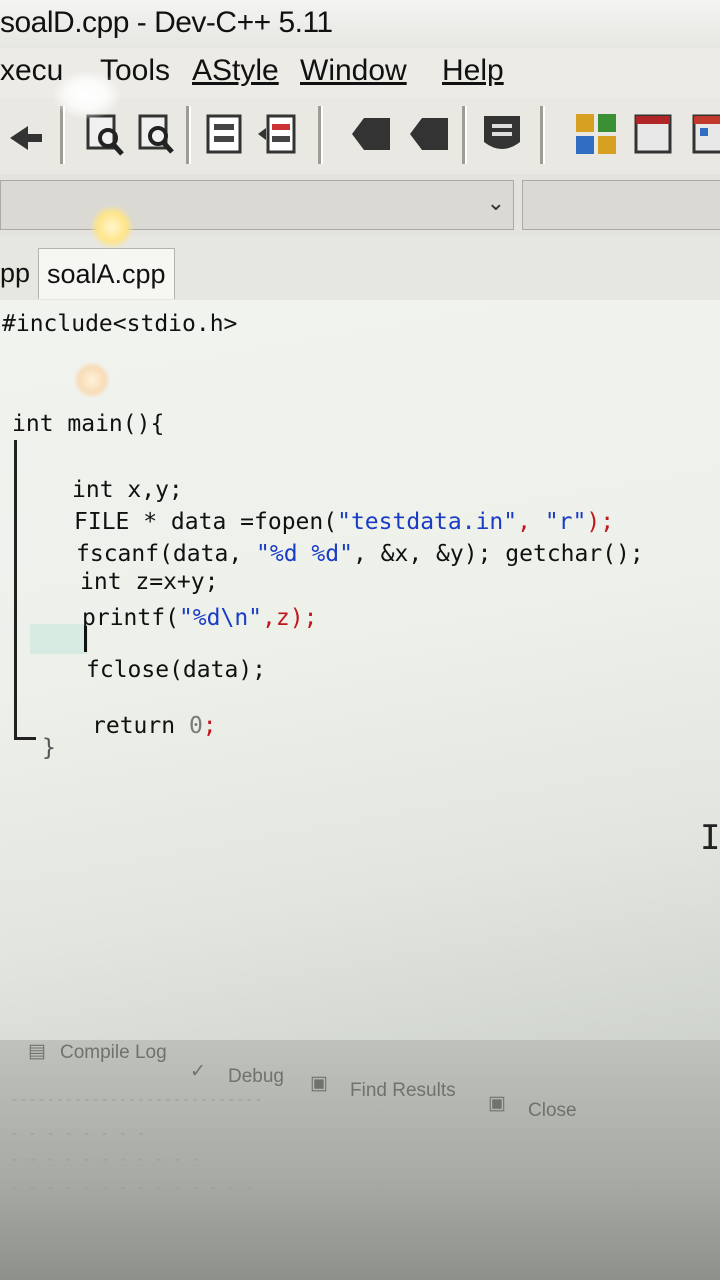 This screenshot has height=1280, width=720. What do you see at coordinates (120, 324) in the screenshot?
I see `code-line-include: #include<stdio.h>` at bounding box center [120, 324].